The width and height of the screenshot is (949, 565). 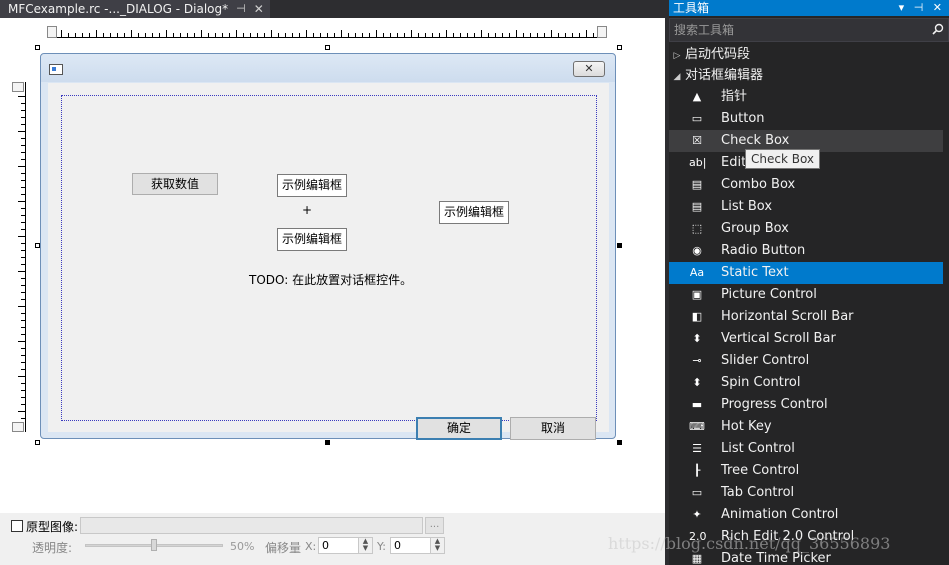 I want to click on opacity-slider-thumb, so click(x=154, y=545).